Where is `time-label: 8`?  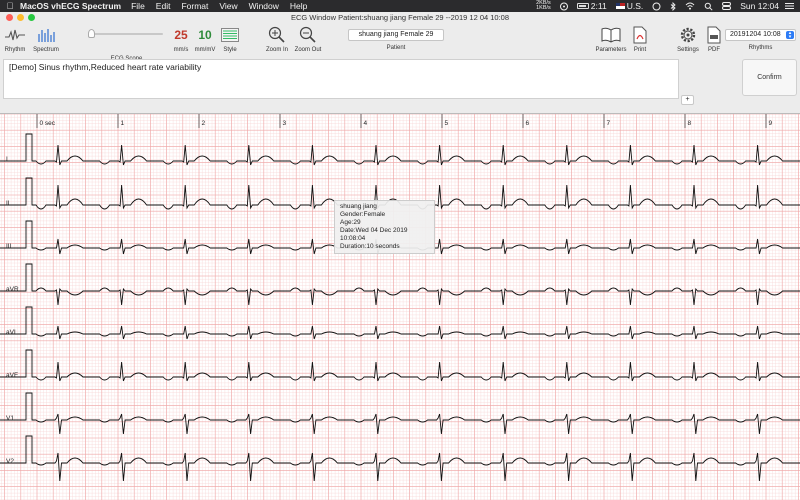 time-label: 8 is located at coordinates (690, 123).